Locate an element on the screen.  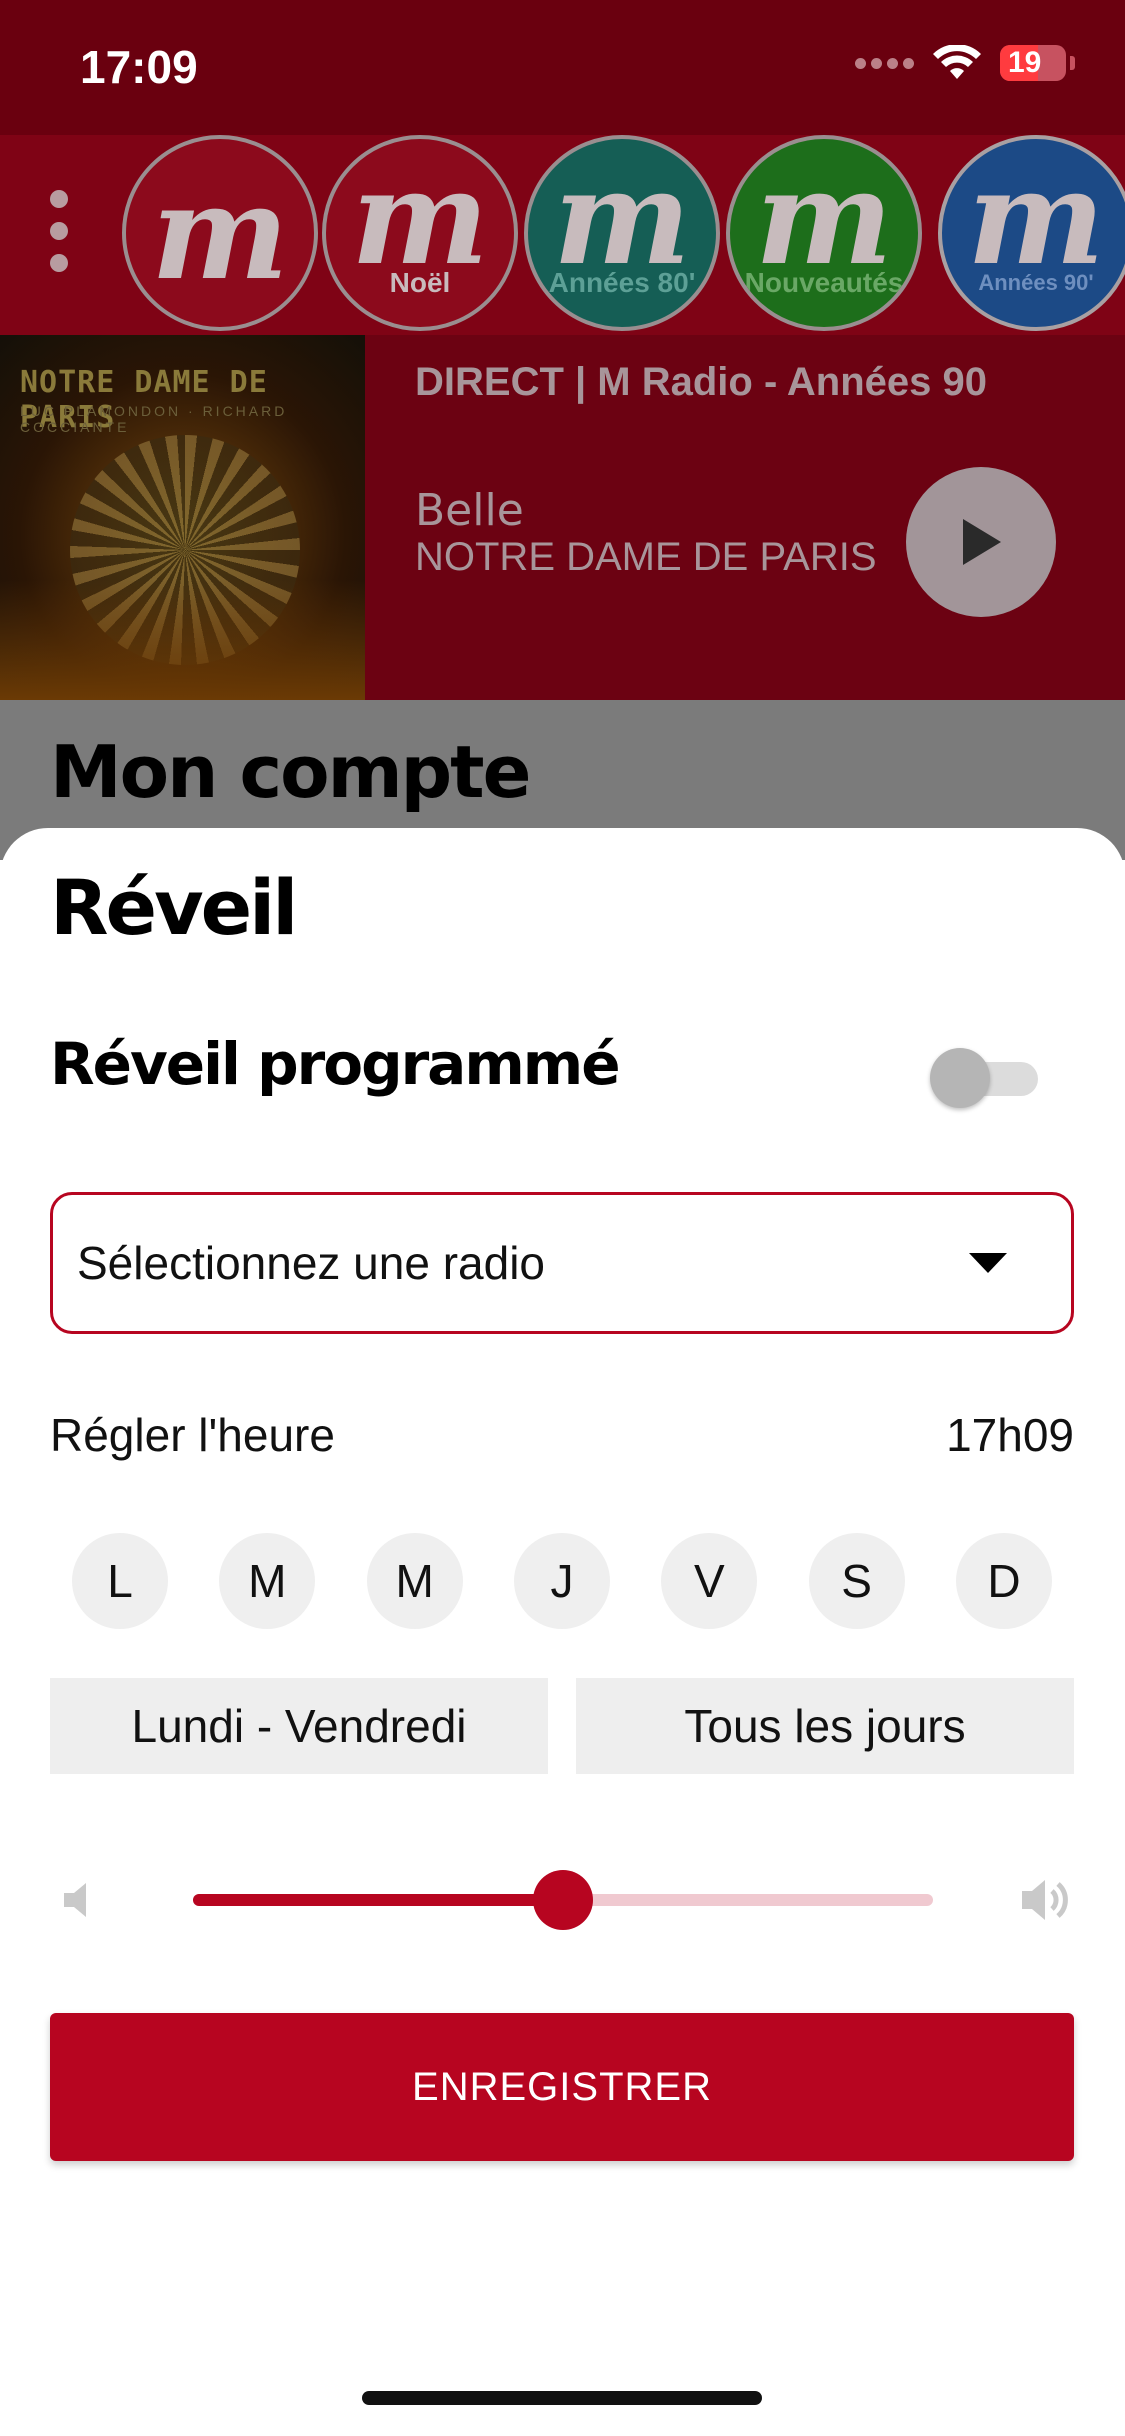
scheduled-alarm-toggle is located at coordinates (984, 1078).